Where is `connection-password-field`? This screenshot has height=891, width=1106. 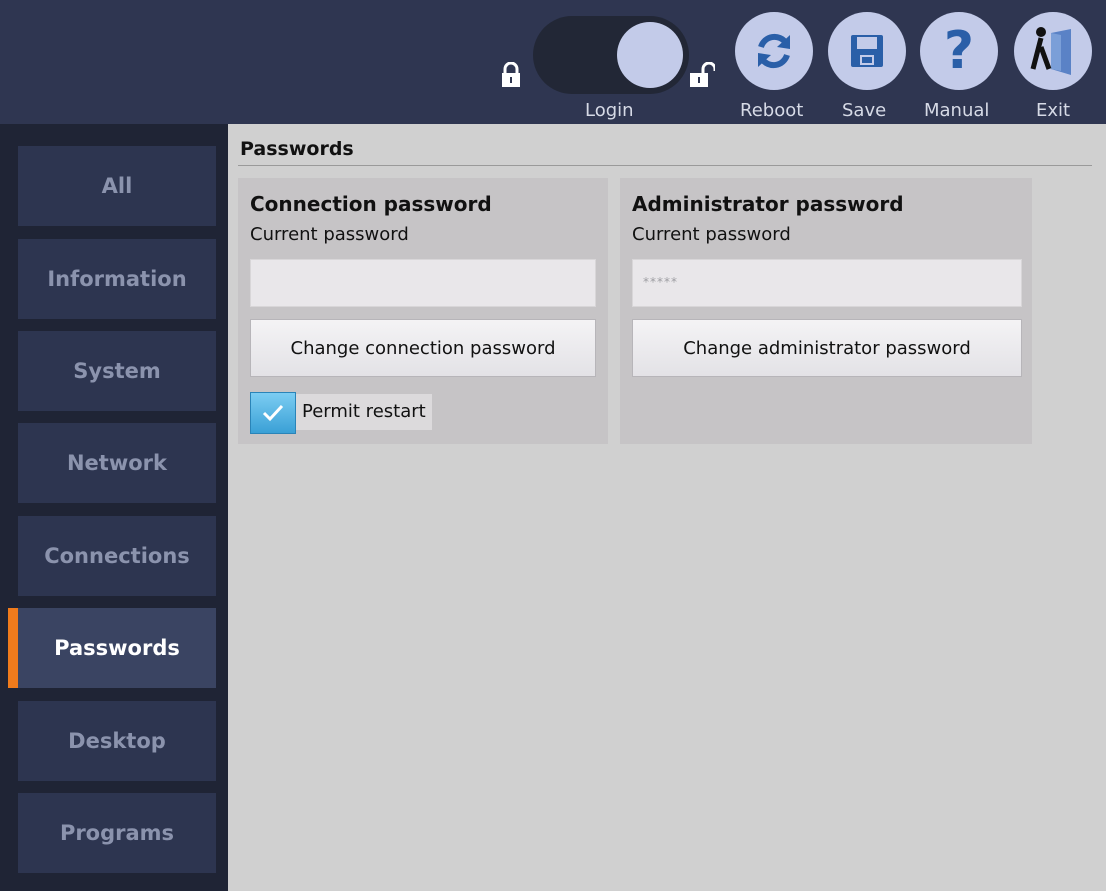 connection-password-field is located at coordinates (423, 283).